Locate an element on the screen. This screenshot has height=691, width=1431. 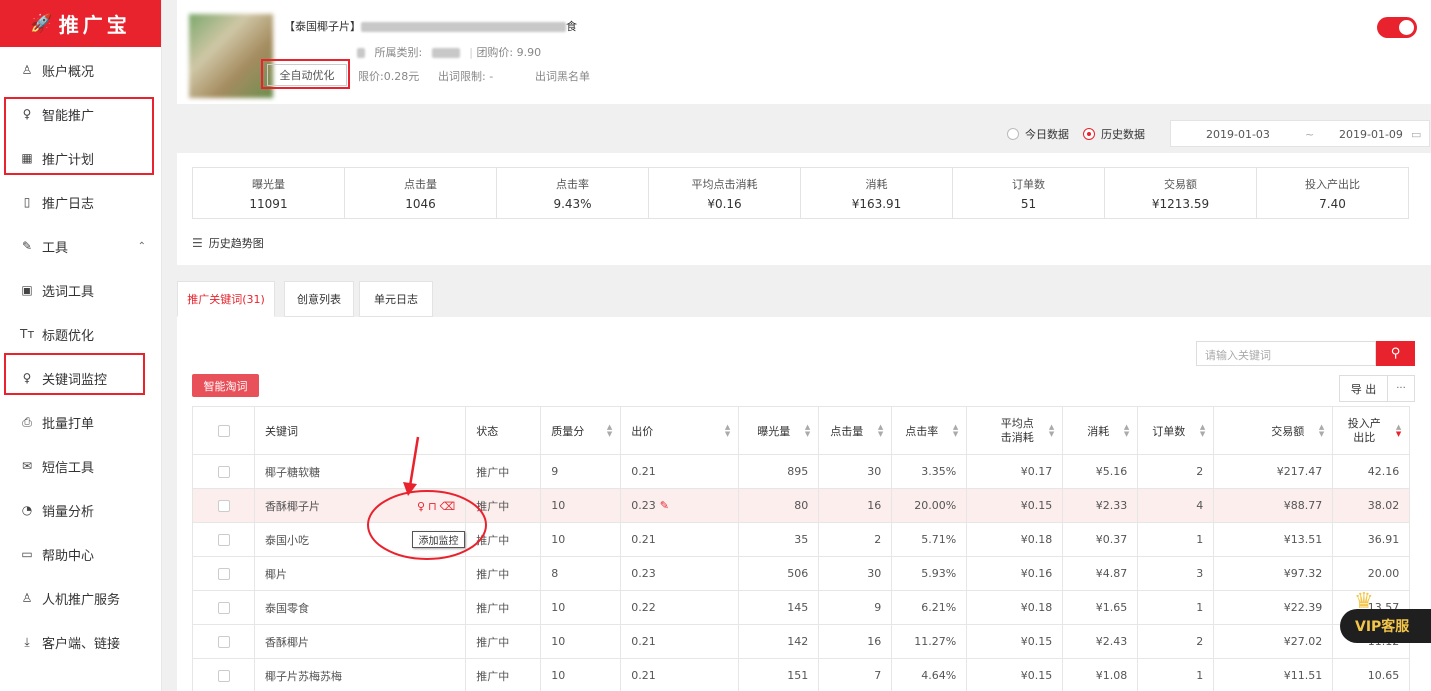
sidebar-item-1: ♙ 账户概况 is located at coordinates (81, 70).